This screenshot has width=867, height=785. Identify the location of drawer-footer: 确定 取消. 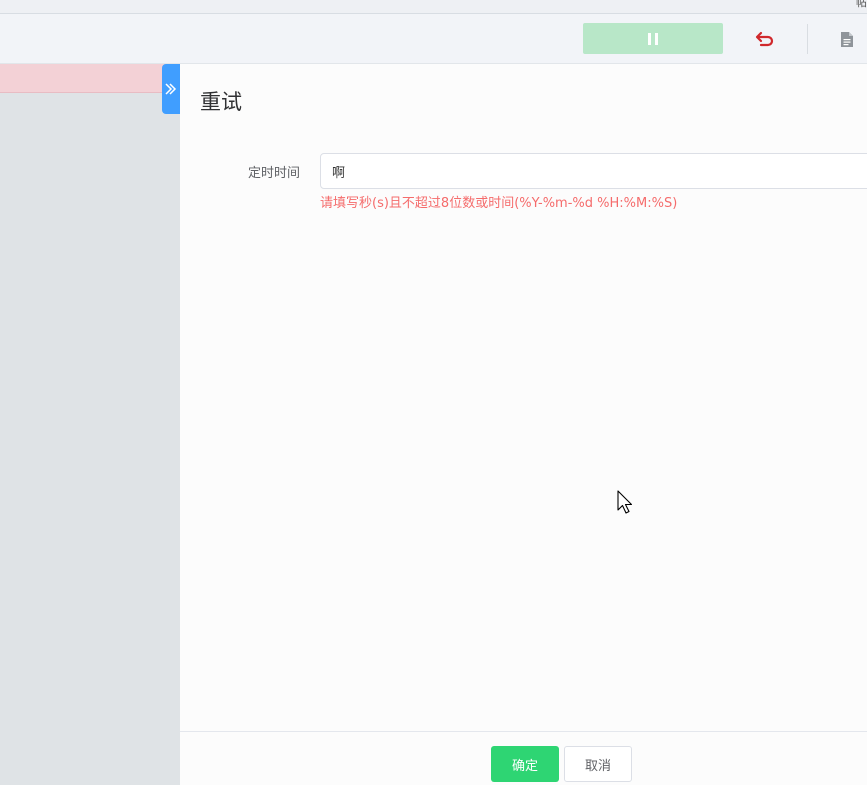
(523, 758).